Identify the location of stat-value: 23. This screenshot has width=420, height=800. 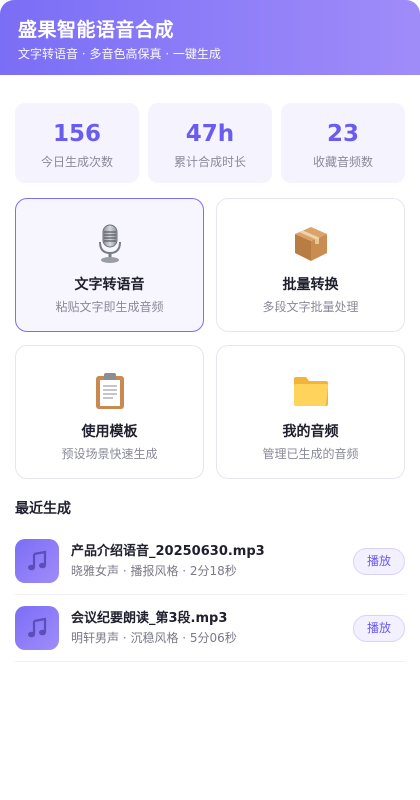
(342, 134).